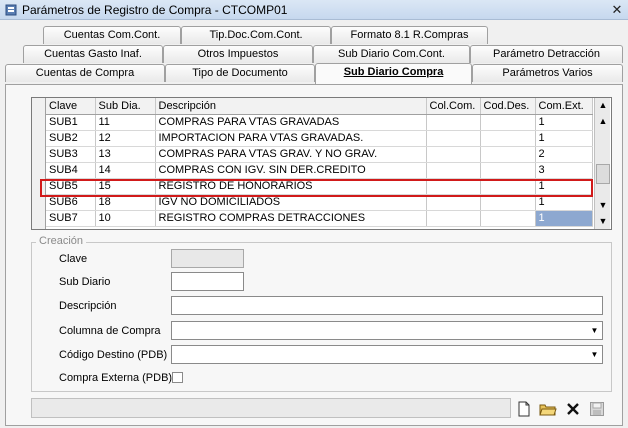 The height and width of the screenshot is (428, 628). Describe the element at coordinates (256, 35) in the screenshot. I see `tab-tip-doc-com-cont: Tip.Doc.Com.Cont.` at that location.